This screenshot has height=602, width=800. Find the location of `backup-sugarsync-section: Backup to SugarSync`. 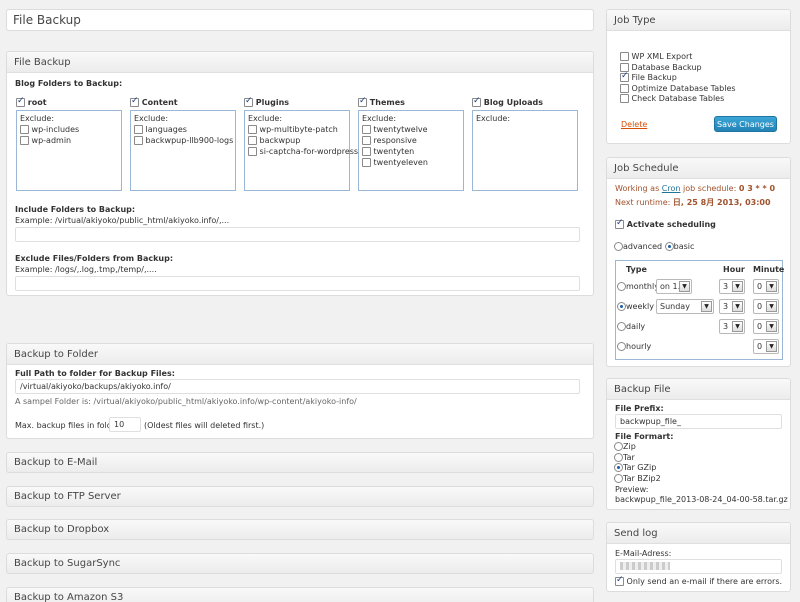

backup-sugarsync-section: Backup to SugarSync is located at coordinates (300, 563).